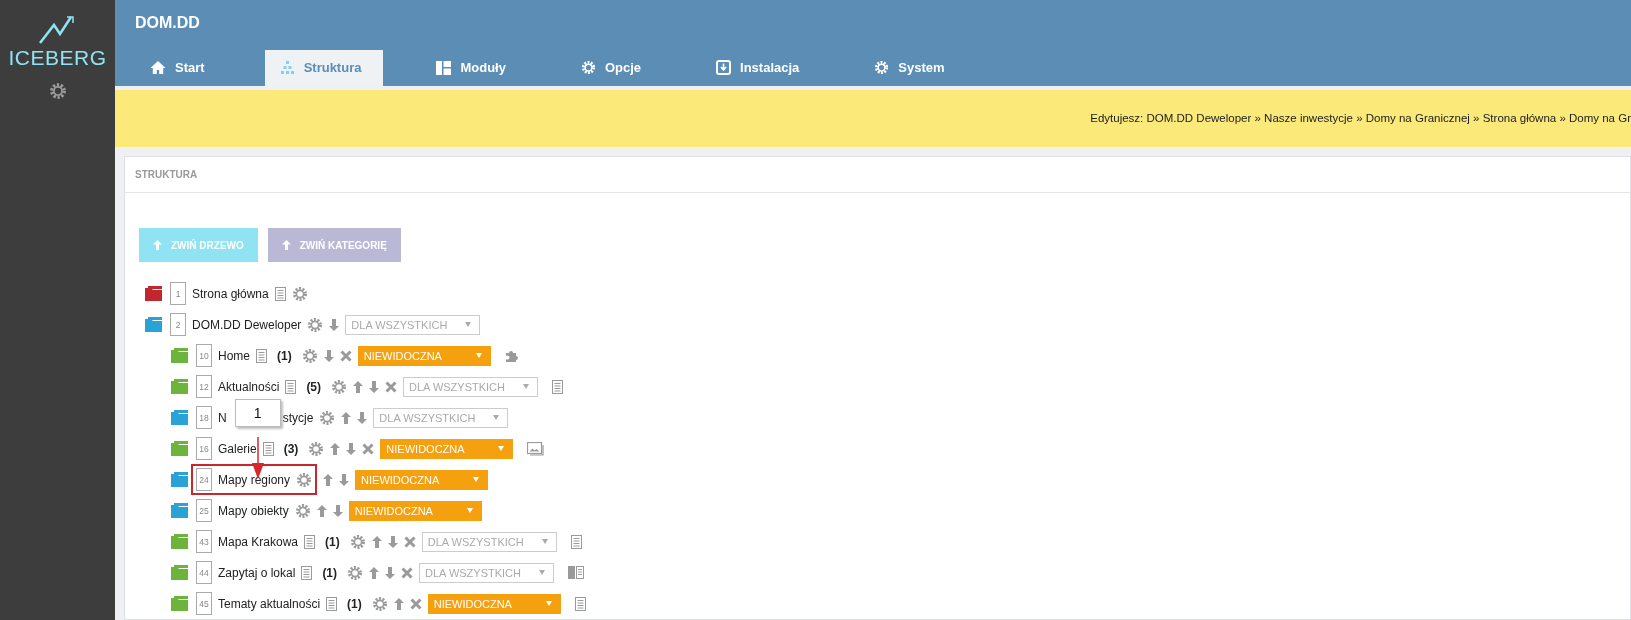 Image resolution: width=1631 pixels, height=620 pixels. Describe the element at coordinates (576, 572) in the screenshot. I see `book-icon` at that location.